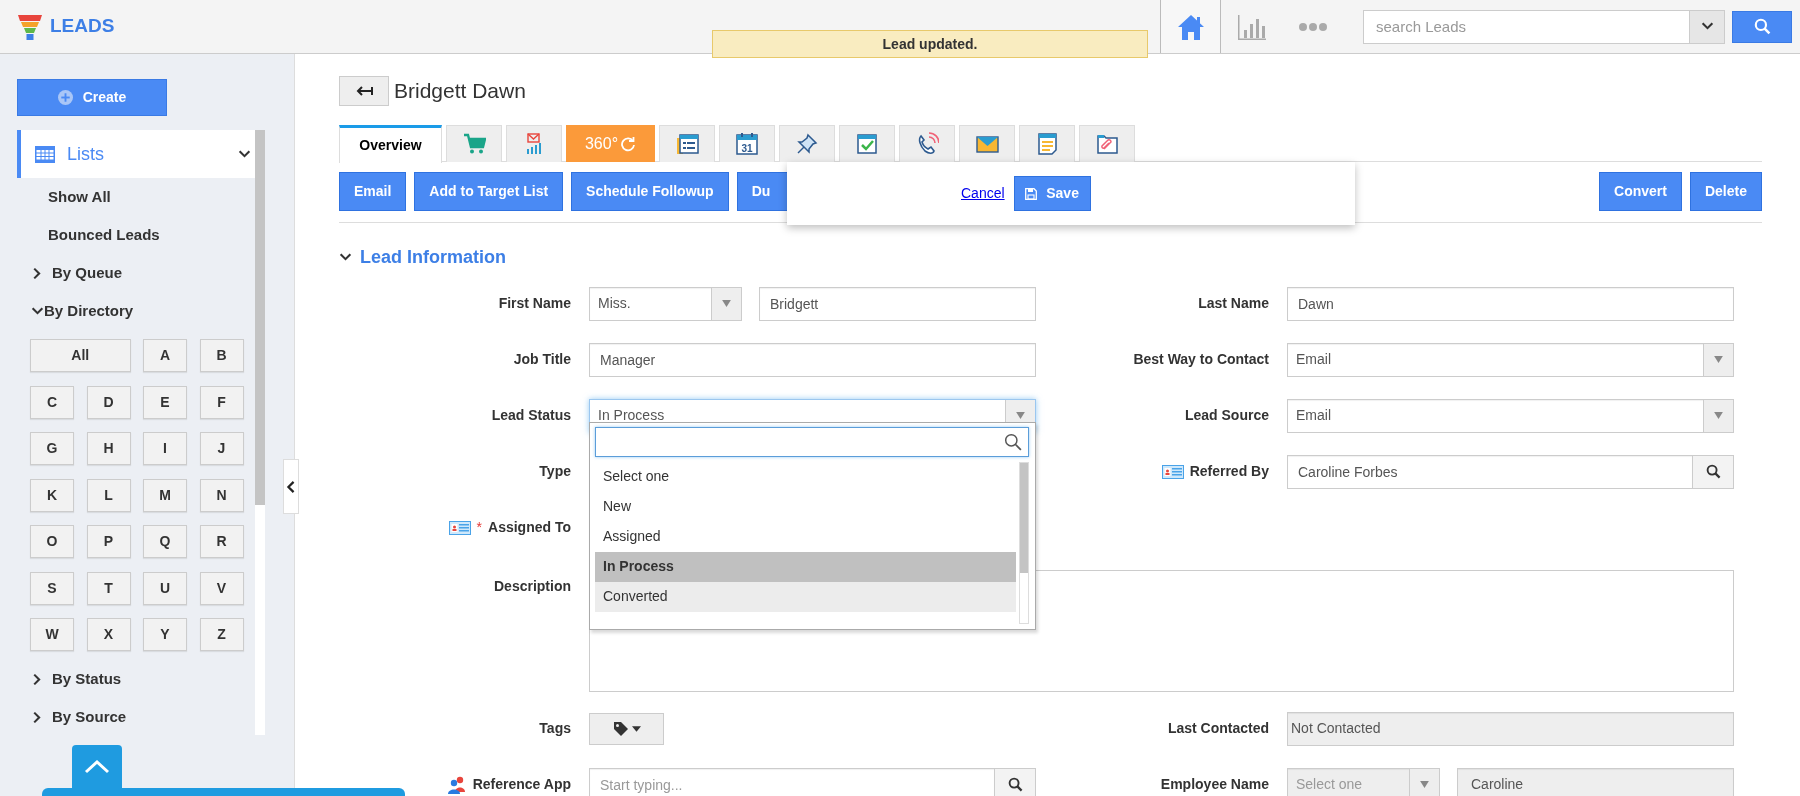 The image size is (1800, 796). What do you see at coordinates (52, 541) in the screenshot?
I see `letter-filter-button: O` at bounding box center [52, 541].